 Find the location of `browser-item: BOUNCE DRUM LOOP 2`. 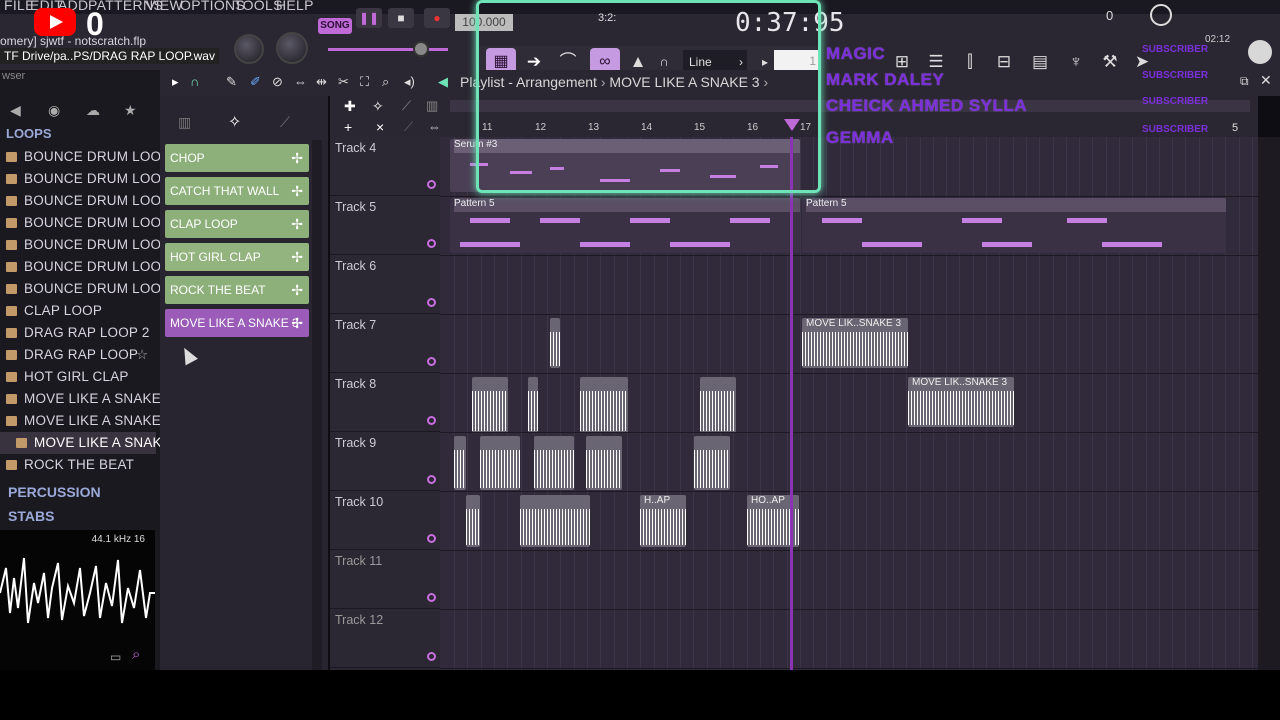

browser-item: BOUNCE DRUM LOOP 2 is located at coordinates (91, 179).